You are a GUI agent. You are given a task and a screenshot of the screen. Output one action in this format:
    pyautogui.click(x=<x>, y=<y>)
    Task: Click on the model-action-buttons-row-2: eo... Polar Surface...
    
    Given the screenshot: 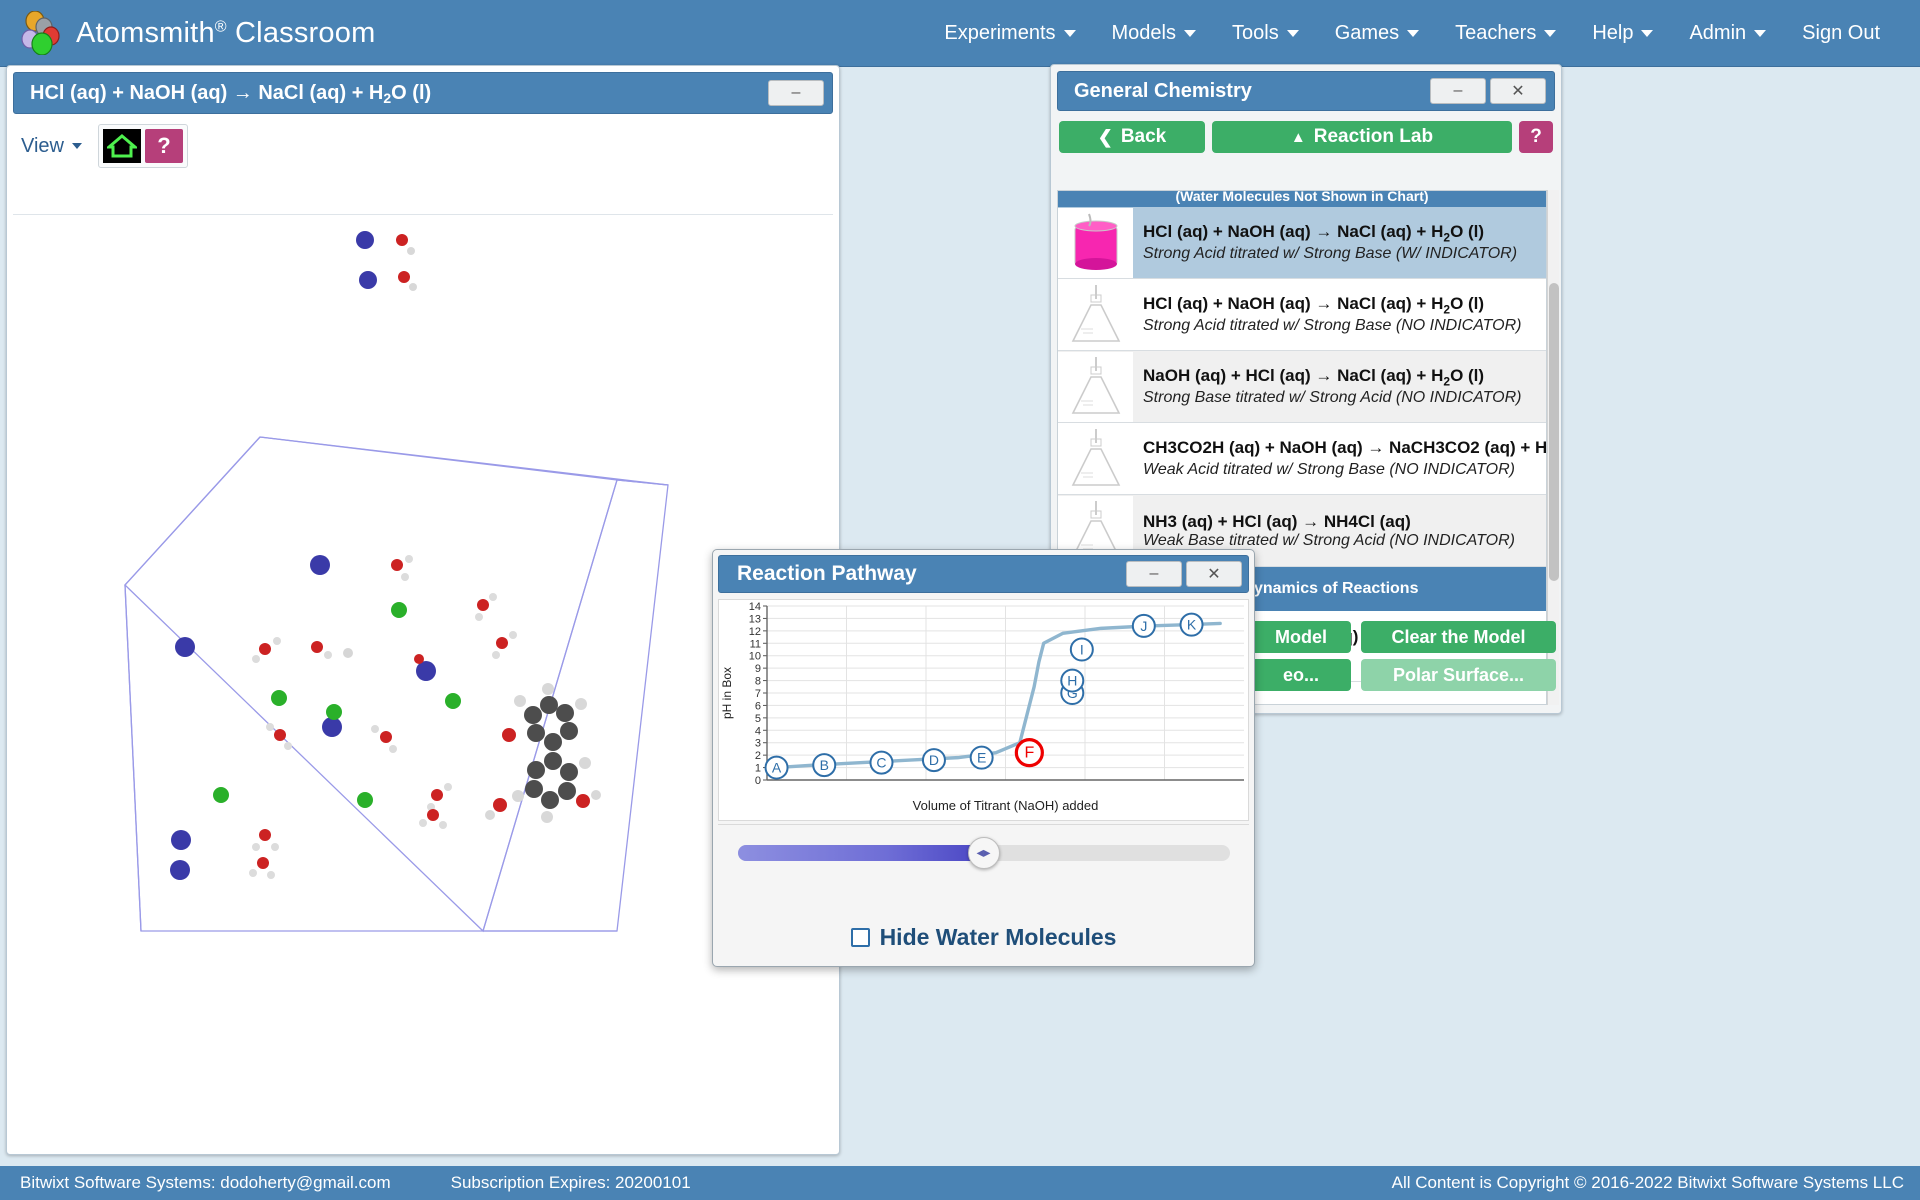 What is the action you would take?
    pyautogui.click(x=1403, y=675)
    